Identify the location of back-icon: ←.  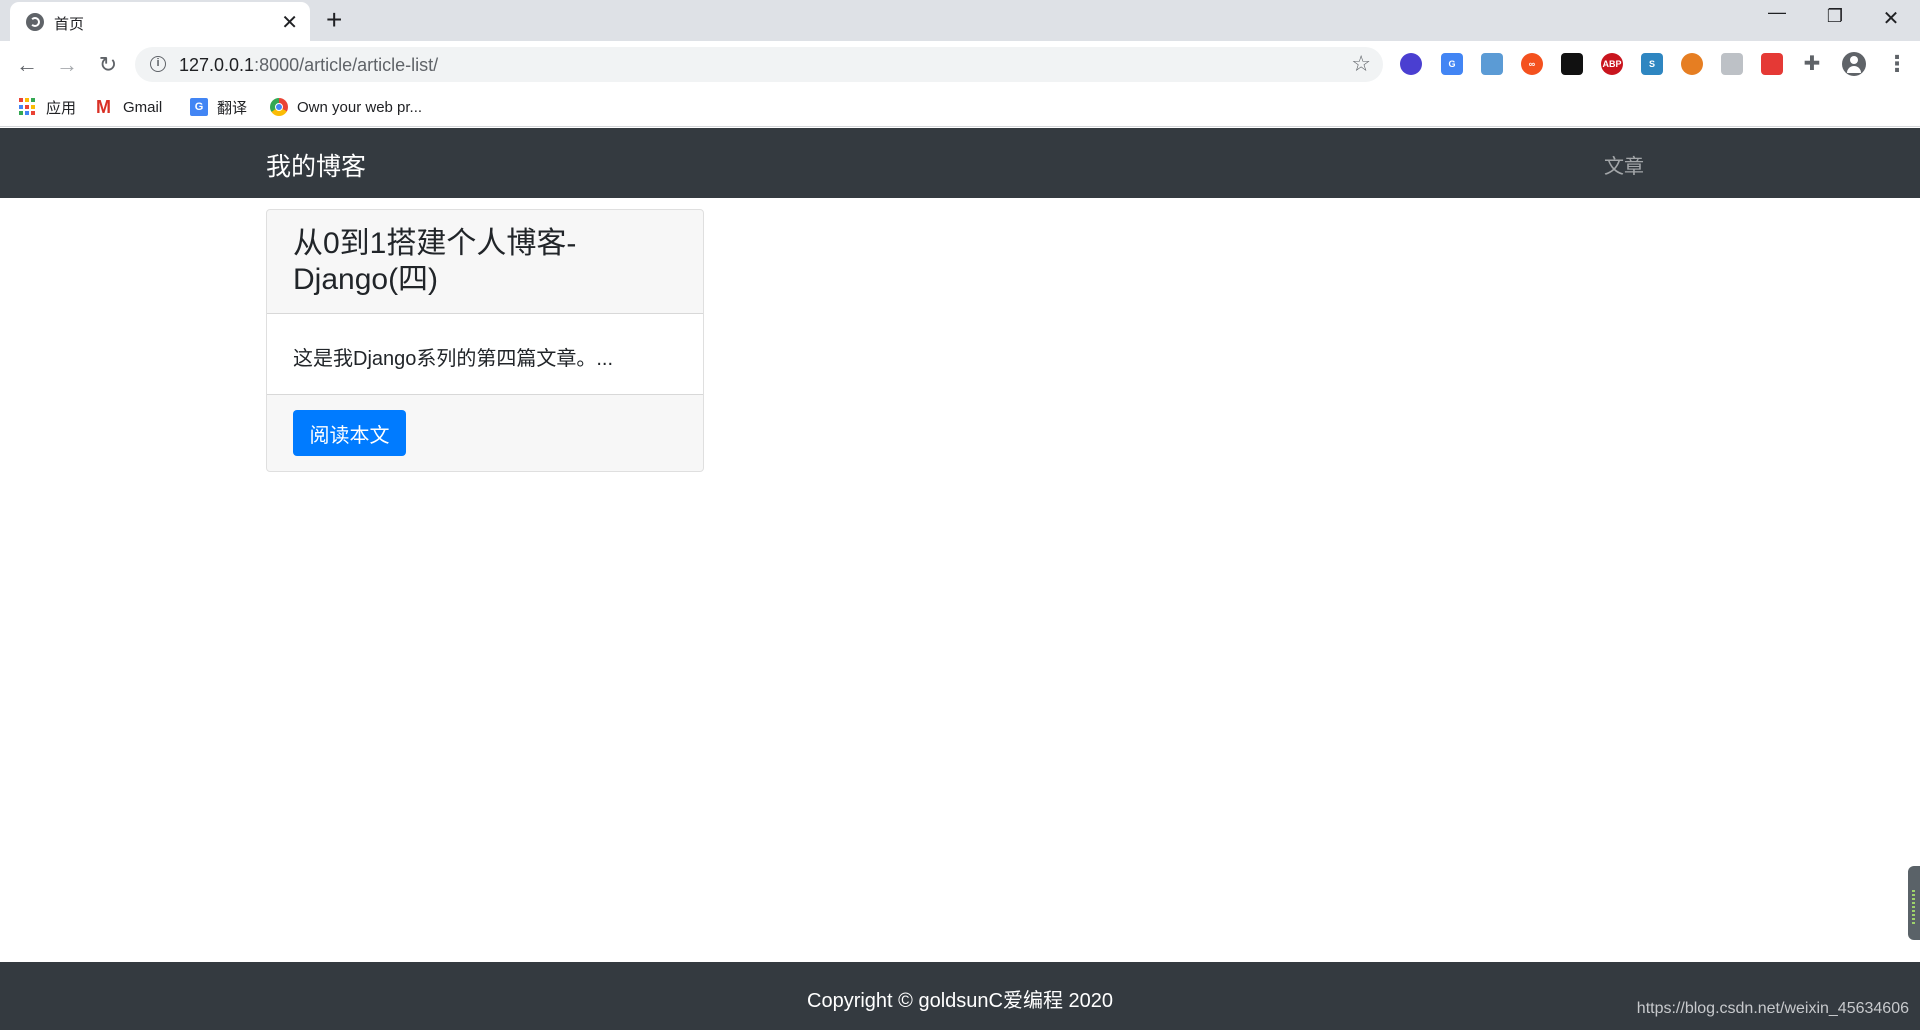
(27, 65).